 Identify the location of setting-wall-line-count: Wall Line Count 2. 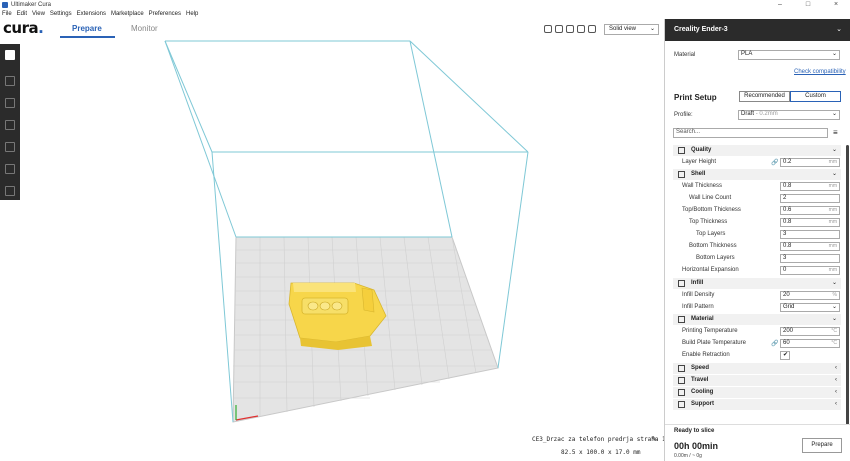
(757, 199).